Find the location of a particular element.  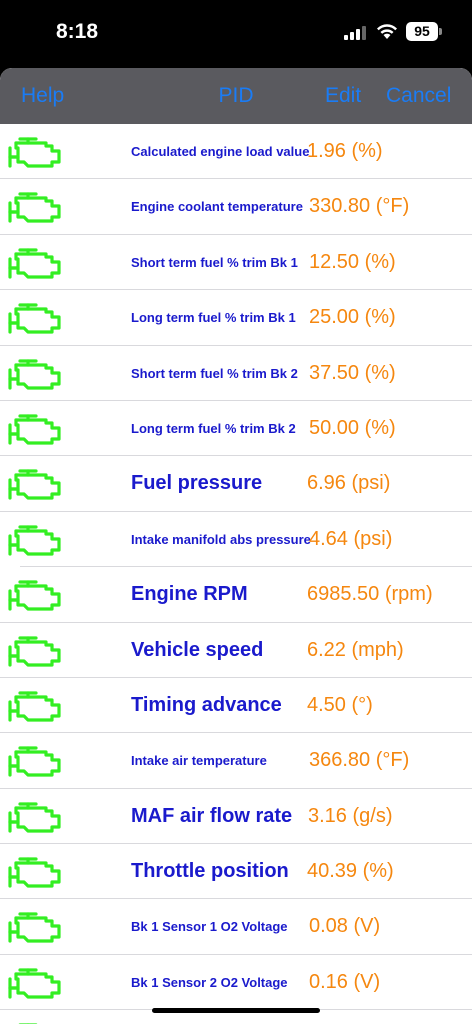

list-item: Long term fuel % trim Bk 1 25.00 (%) is located at coordinates (236, 318).